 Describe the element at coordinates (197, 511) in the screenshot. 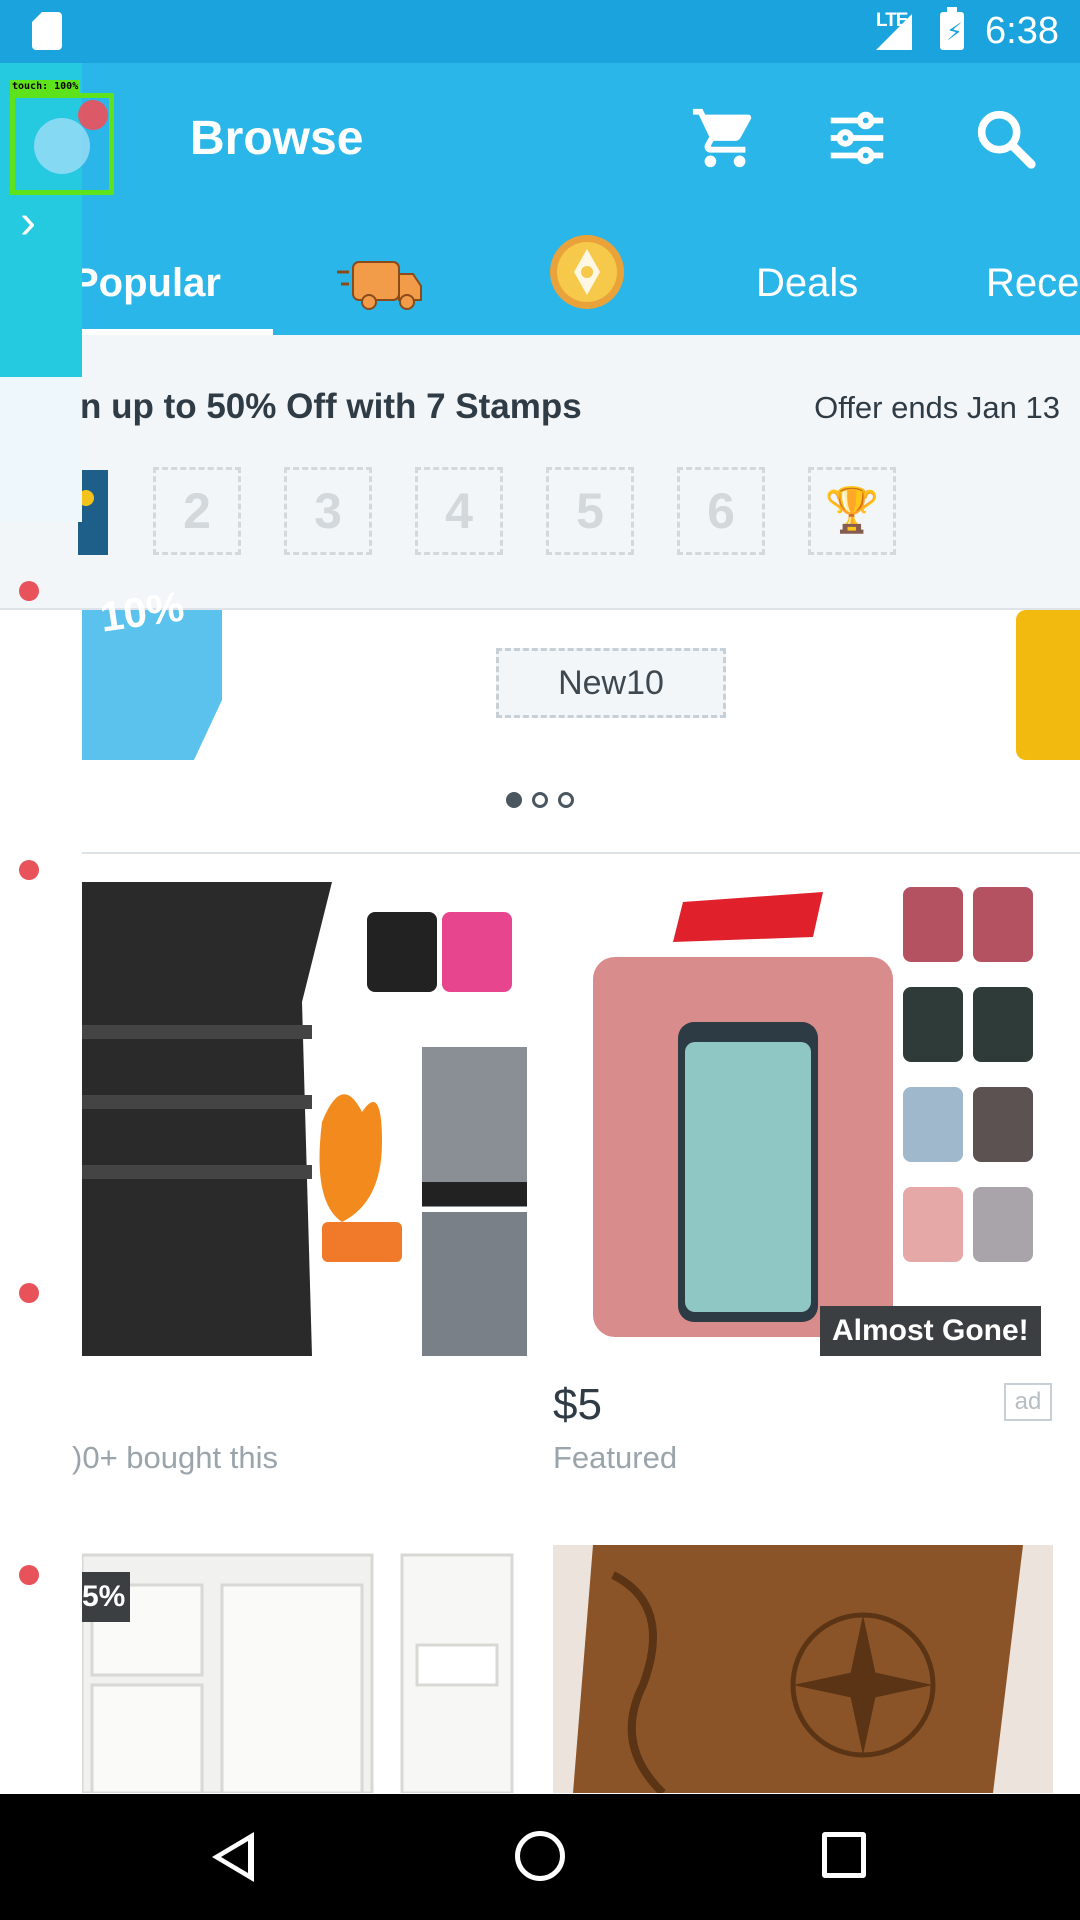

I see `stamp-slot: 2` at that location.